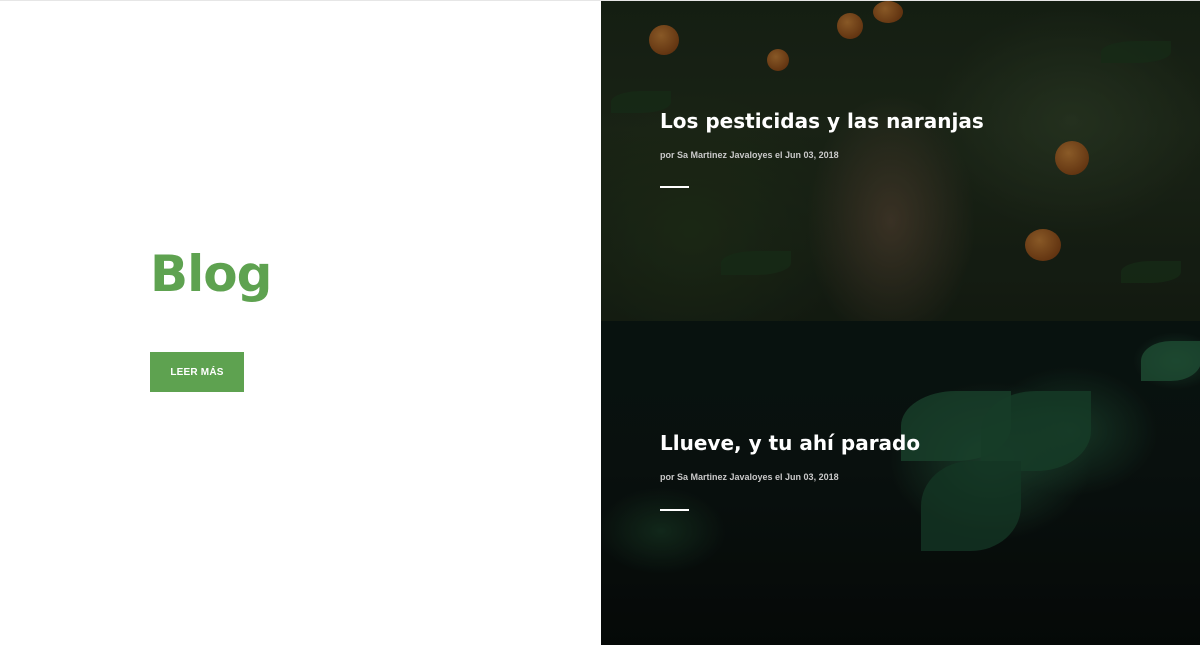  I want to click on read-more-button: LEER MÁS, so click(197, 372).